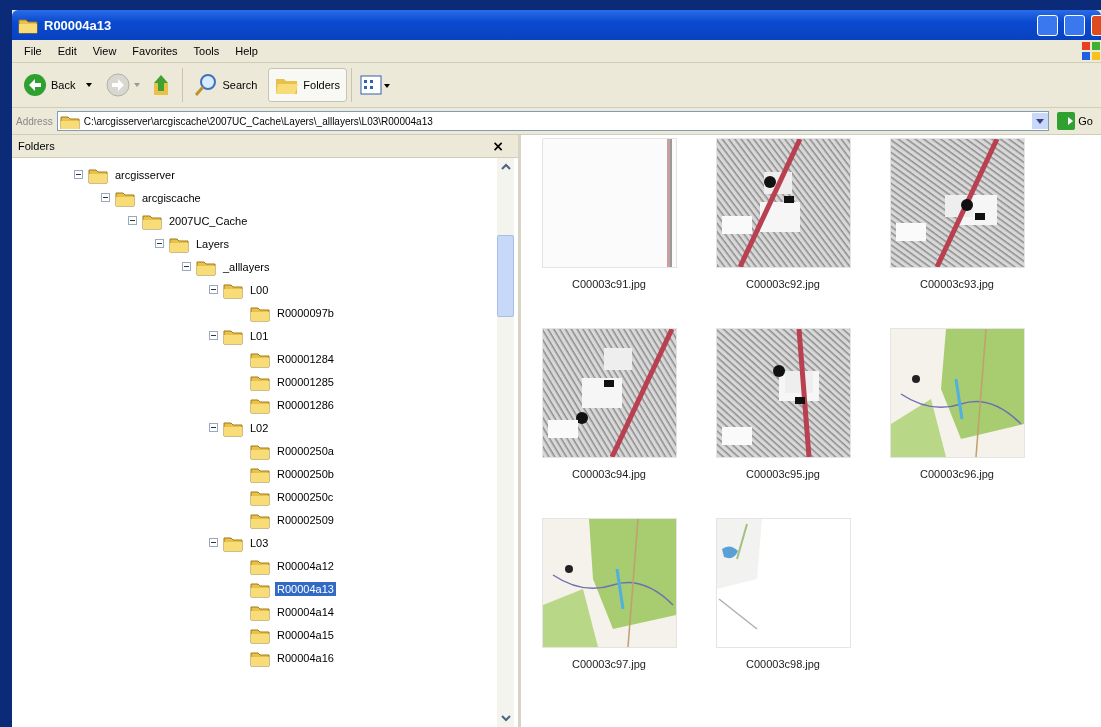 The width and height of the screenshot is (1101, 727). I want to click on file-name: C00003c93.jpg, so click(957, 284).